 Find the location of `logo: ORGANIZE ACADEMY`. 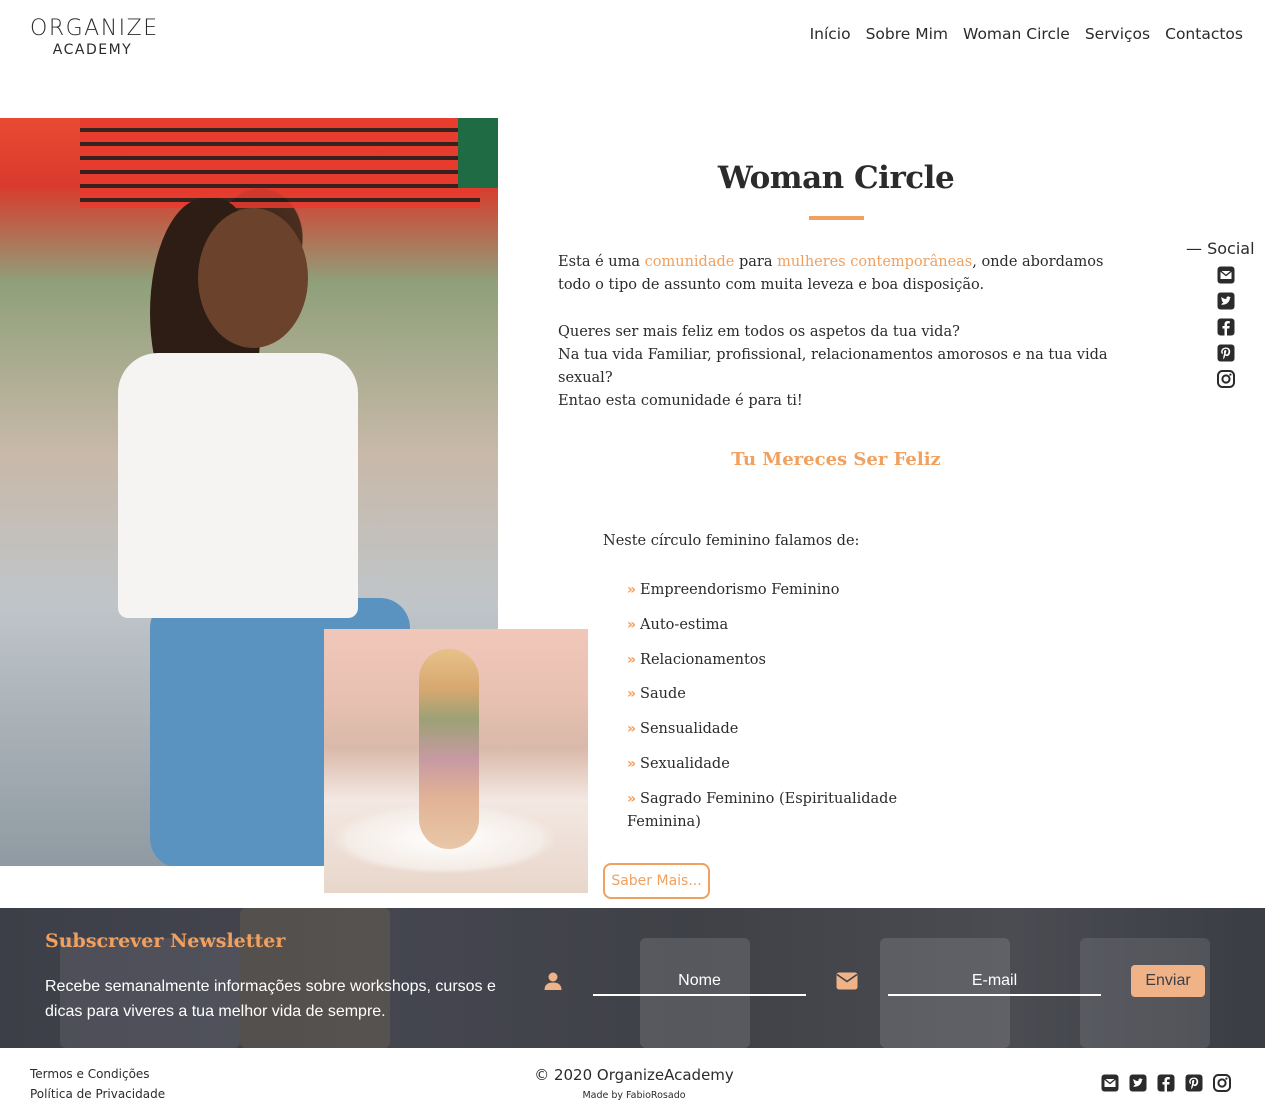

logo: ORGANIZE ACADEMY is located at coordinates (94, 37).